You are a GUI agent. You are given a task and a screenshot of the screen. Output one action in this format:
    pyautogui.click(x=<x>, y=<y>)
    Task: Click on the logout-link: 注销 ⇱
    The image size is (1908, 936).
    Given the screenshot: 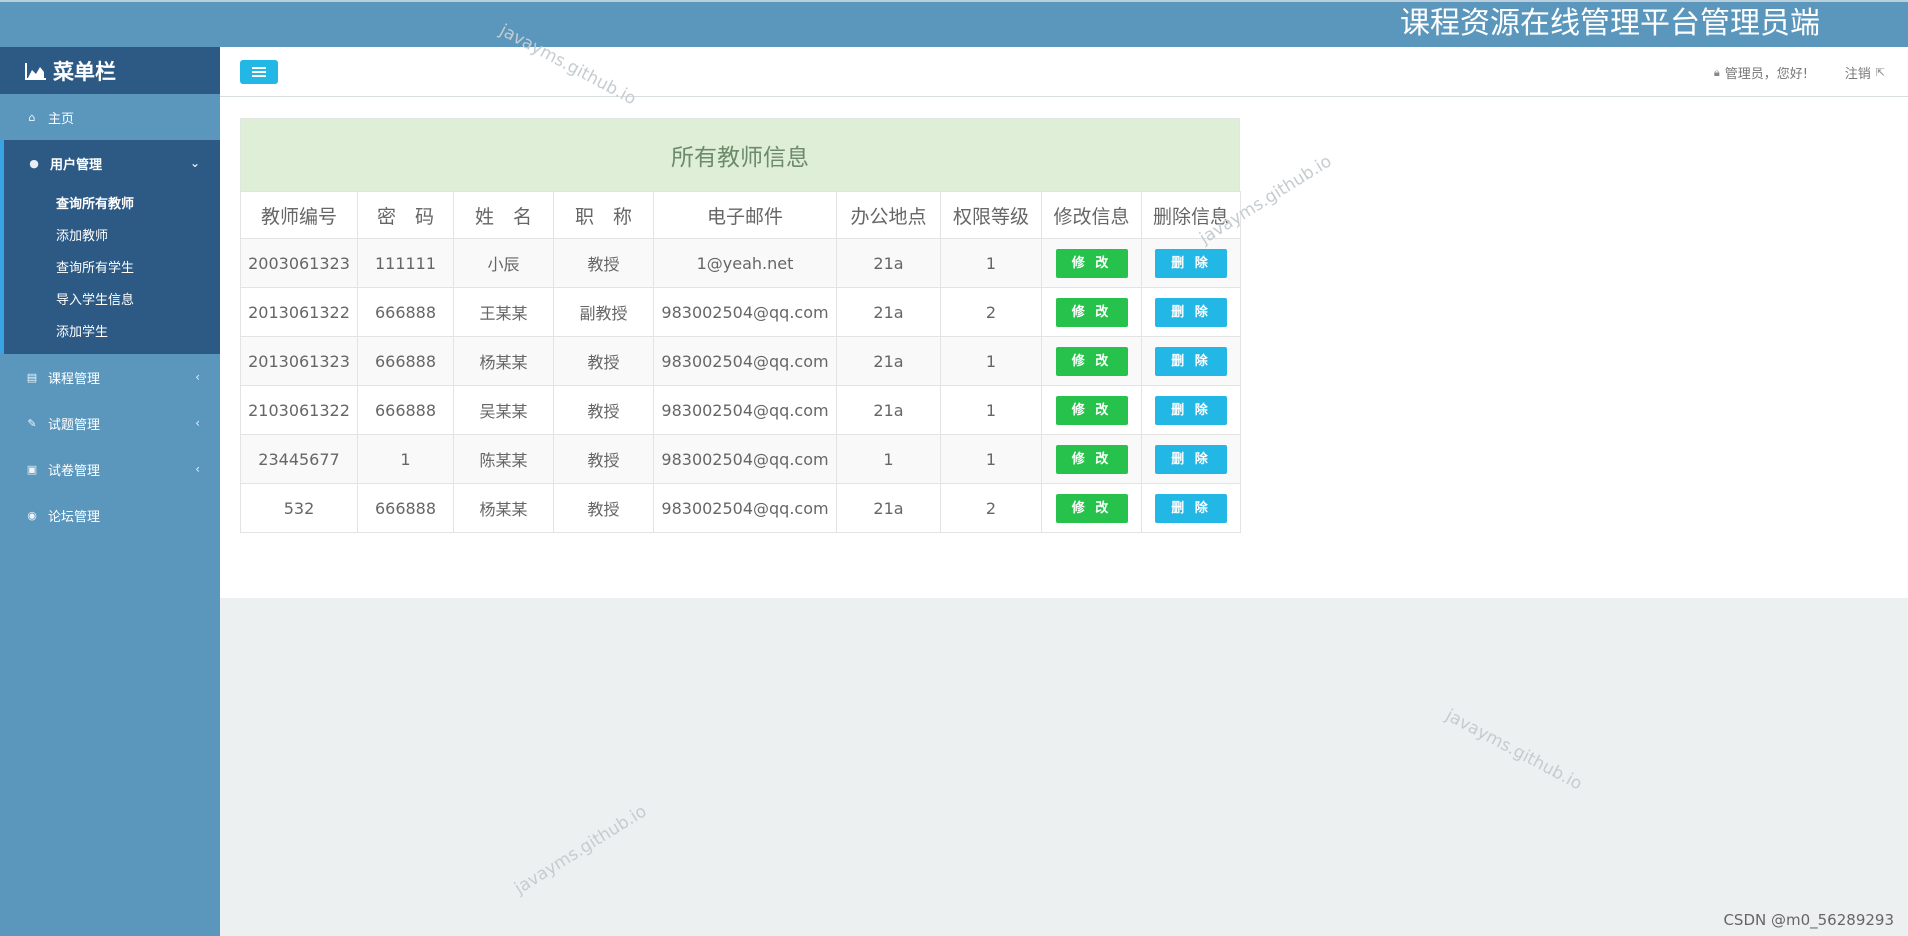 What is the action you would take?
    pyautogui.click(x=1867, y=72)
    